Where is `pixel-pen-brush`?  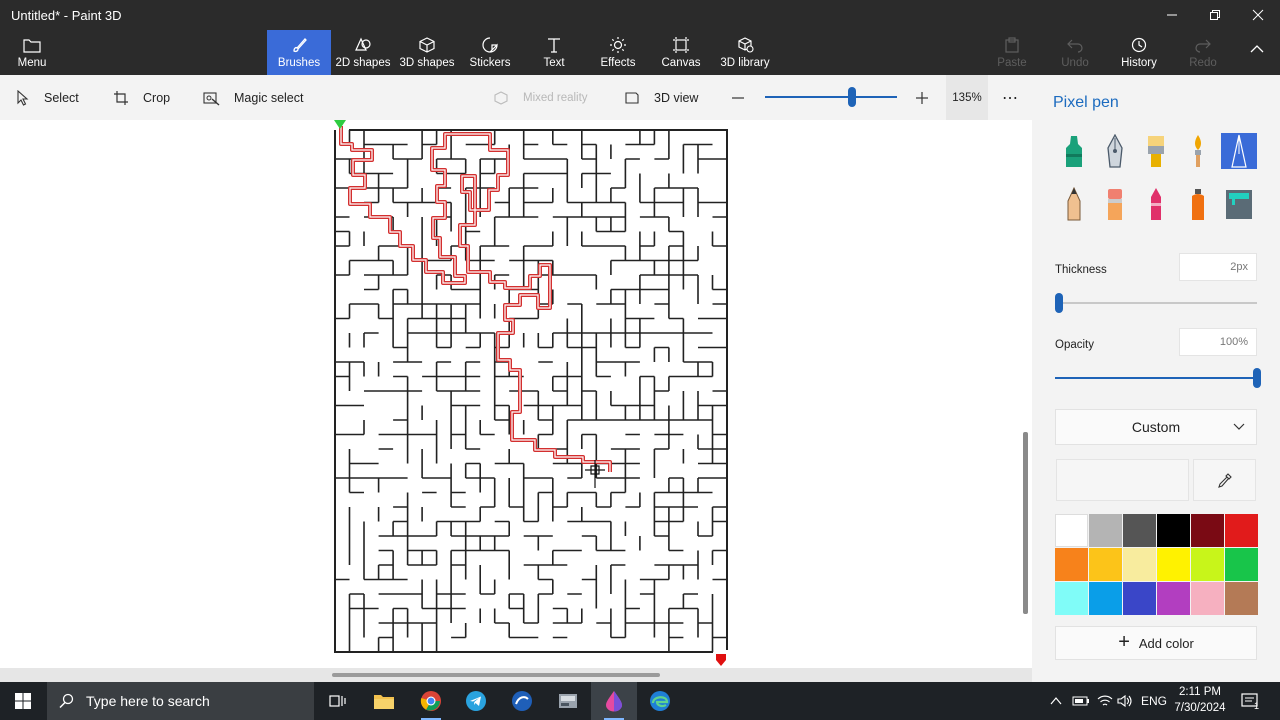
pixel-pen-brush is located at coordinates (1239, 151).